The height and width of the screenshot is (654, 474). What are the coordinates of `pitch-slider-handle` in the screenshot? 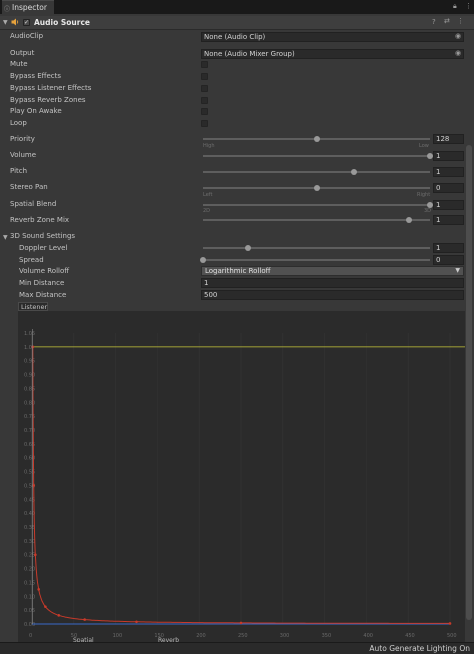 It's located at (354, 172).